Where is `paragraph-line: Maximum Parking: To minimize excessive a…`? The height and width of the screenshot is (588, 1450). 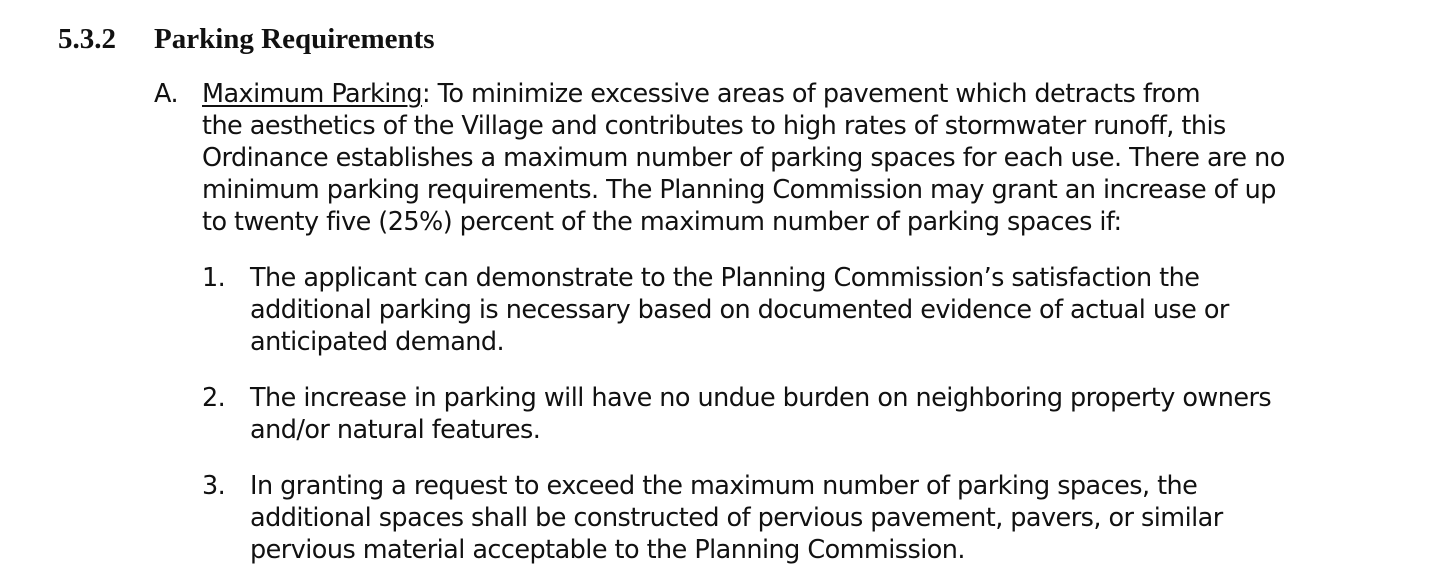 paragraph-line: Maximum Parking: To minimize excessive a… is located at coordinates (743, 94).